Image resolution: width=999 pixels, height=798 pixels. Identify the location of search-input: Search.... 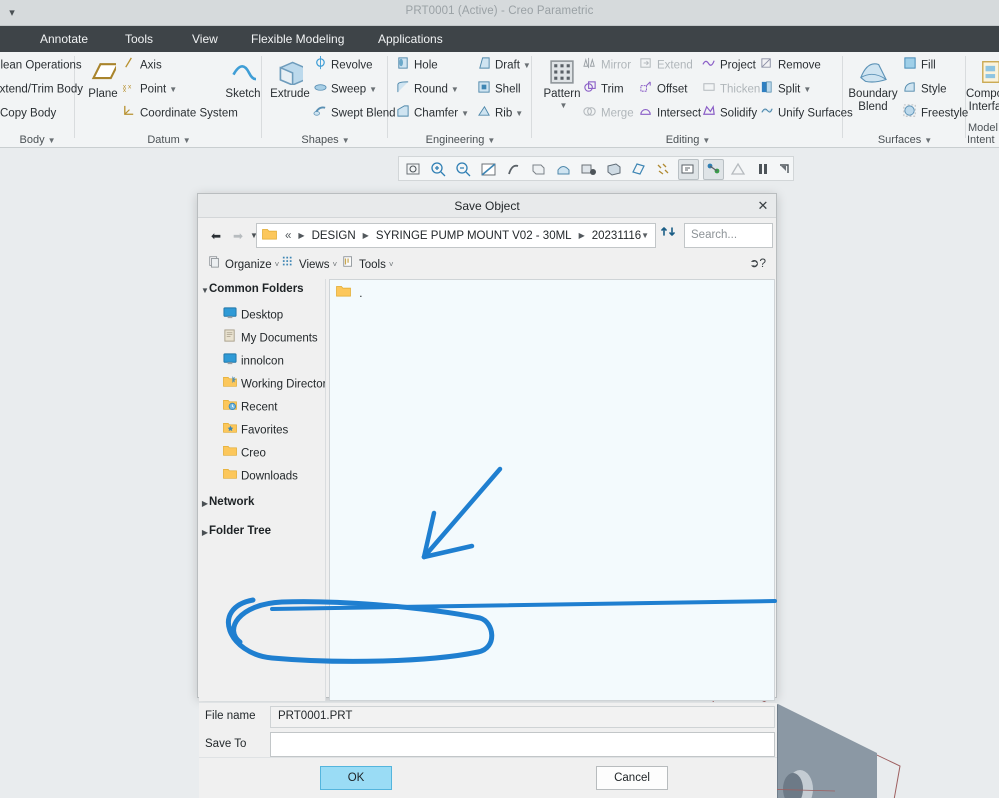
(728, 235).